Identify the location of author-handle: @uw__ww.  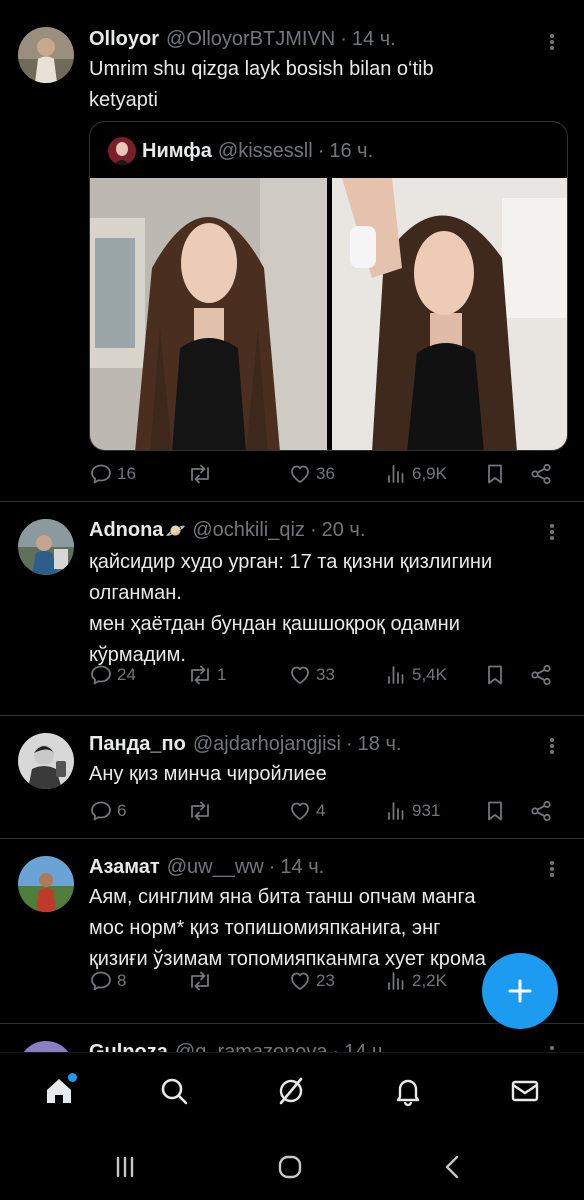
(215, 867).